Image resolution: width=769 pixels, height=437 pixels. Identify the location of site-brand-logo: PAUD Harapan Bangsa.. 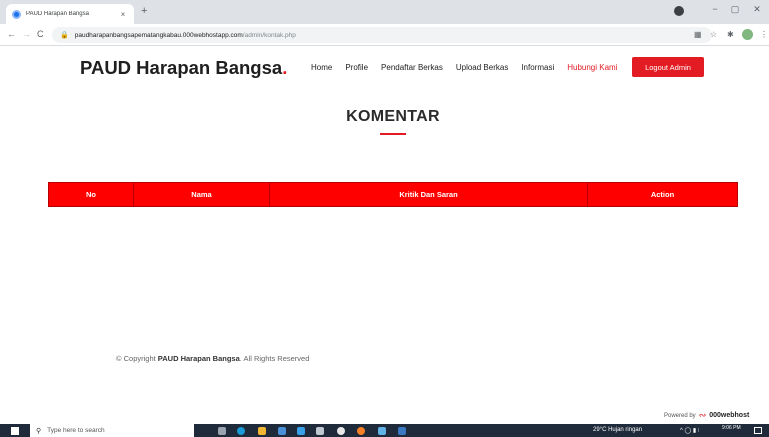
(183, 68).